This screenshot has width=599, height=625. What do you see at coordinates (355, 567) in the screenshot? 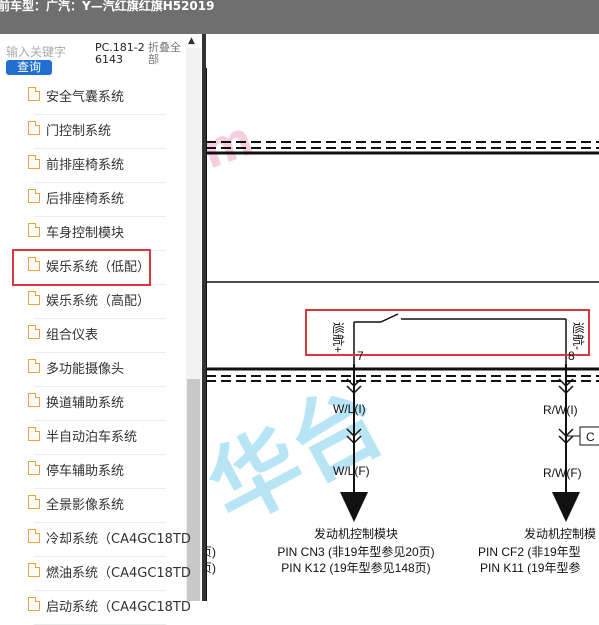
I see `ecm-left-pin2: PIN K12 (19年型参见148页)` at bounding box center [355, 567].